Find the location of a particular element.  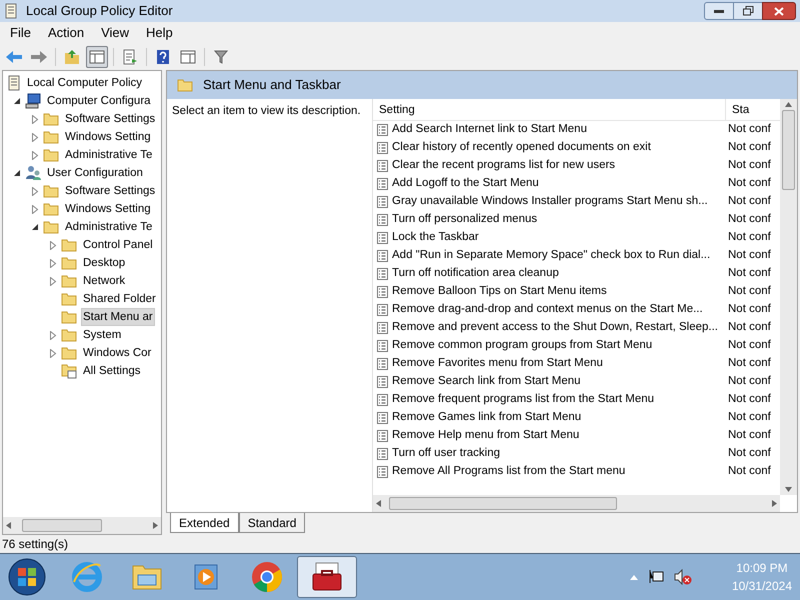

setting-name: Lock the Taskbar is located at coordinates (435, 238).